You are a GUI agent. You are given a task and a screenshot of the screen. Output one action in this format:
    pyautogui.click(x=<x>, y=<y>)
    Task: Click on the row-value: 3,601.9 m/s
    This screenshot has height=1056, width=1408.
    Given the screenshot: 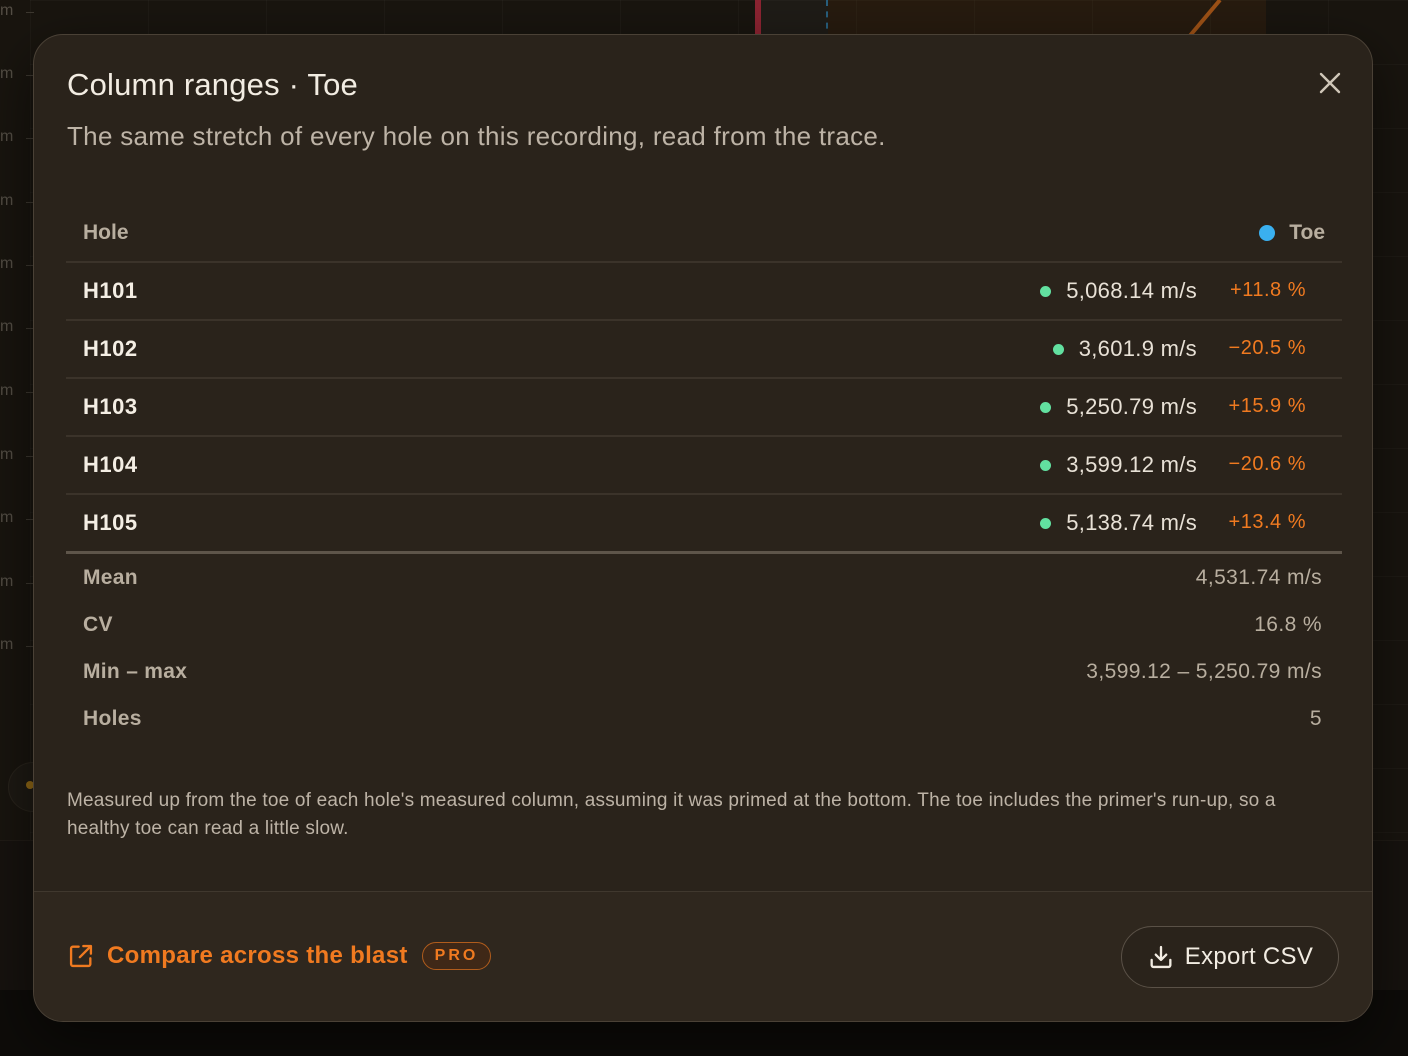 What is the action you would take?
    pyautogui.click(x=1124, y=349)
    